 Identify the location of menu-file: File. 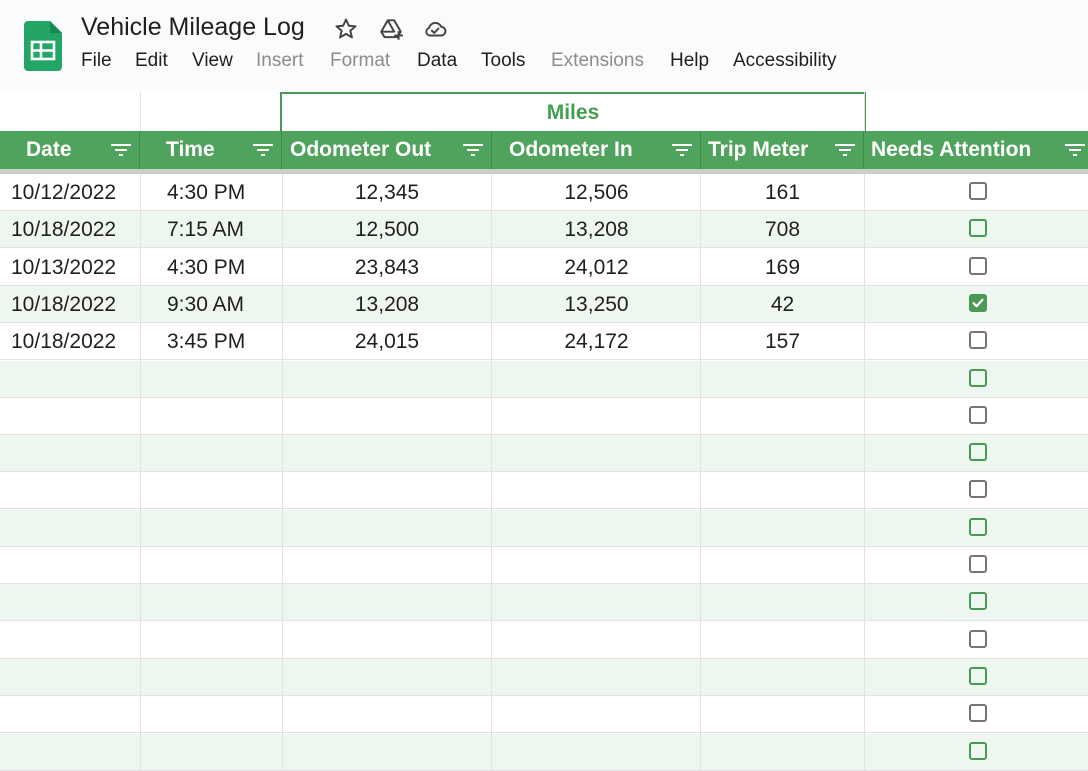
(96, 61).